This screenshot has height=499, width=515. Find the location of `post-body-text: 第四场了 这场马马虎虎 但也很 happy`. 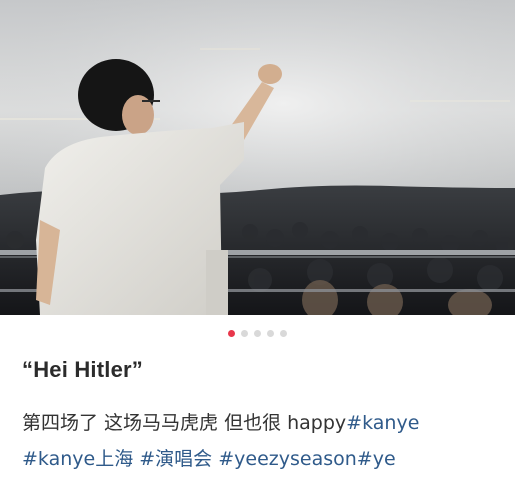

post-body-text: 第四场了 这场马马虎虎 但也很 happy is located at coordinates (184, 423).